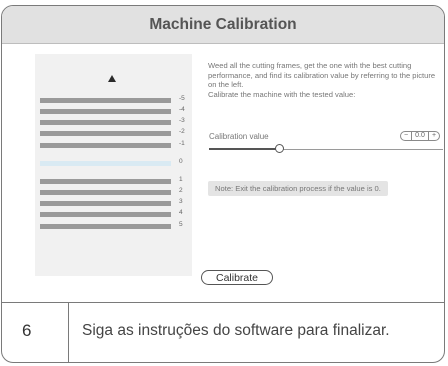  What do you see at coordinates (182, 98) in the screenshot?
I see `ruler-label: -5` at bounding box center [182, 98].